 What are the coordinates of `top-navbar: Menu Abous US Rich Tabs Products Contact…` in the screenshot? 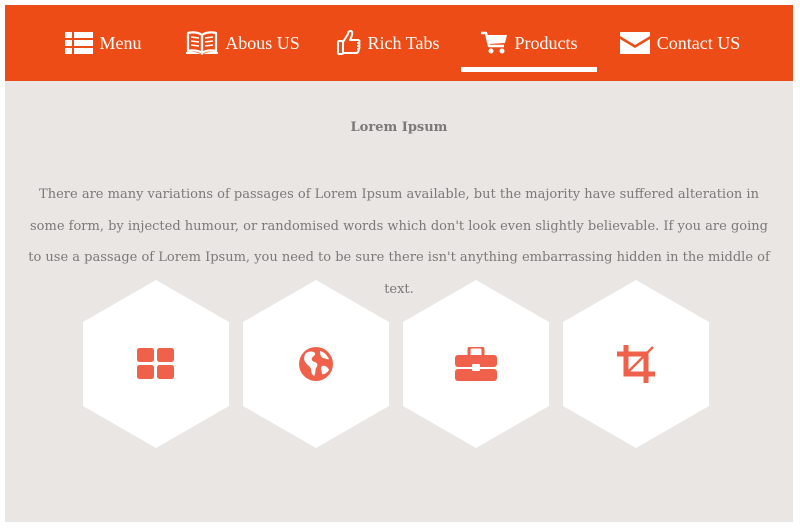 It's located at (399, 43).